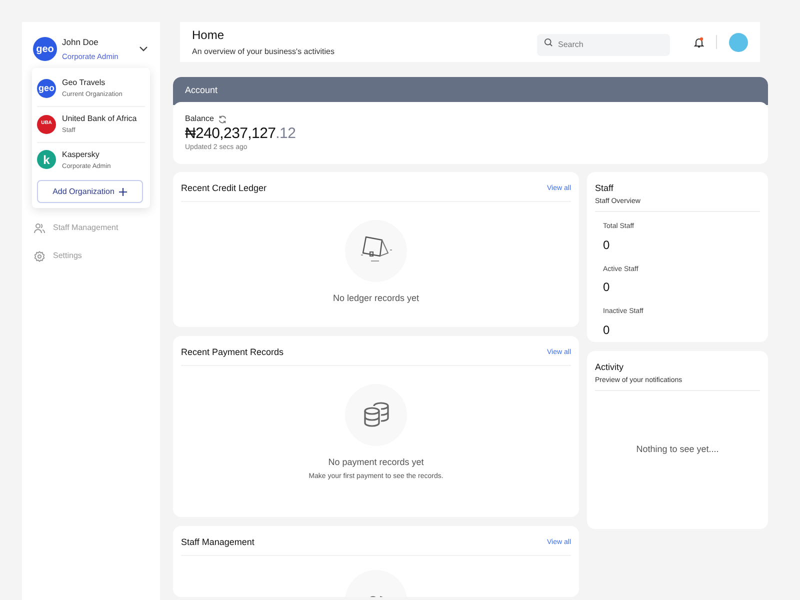 This screenshot has width=800, height=600. What do you see at coordinates (699, 42) in the screenshot?
I see `bell-icon` at bounding box center [699, 42].